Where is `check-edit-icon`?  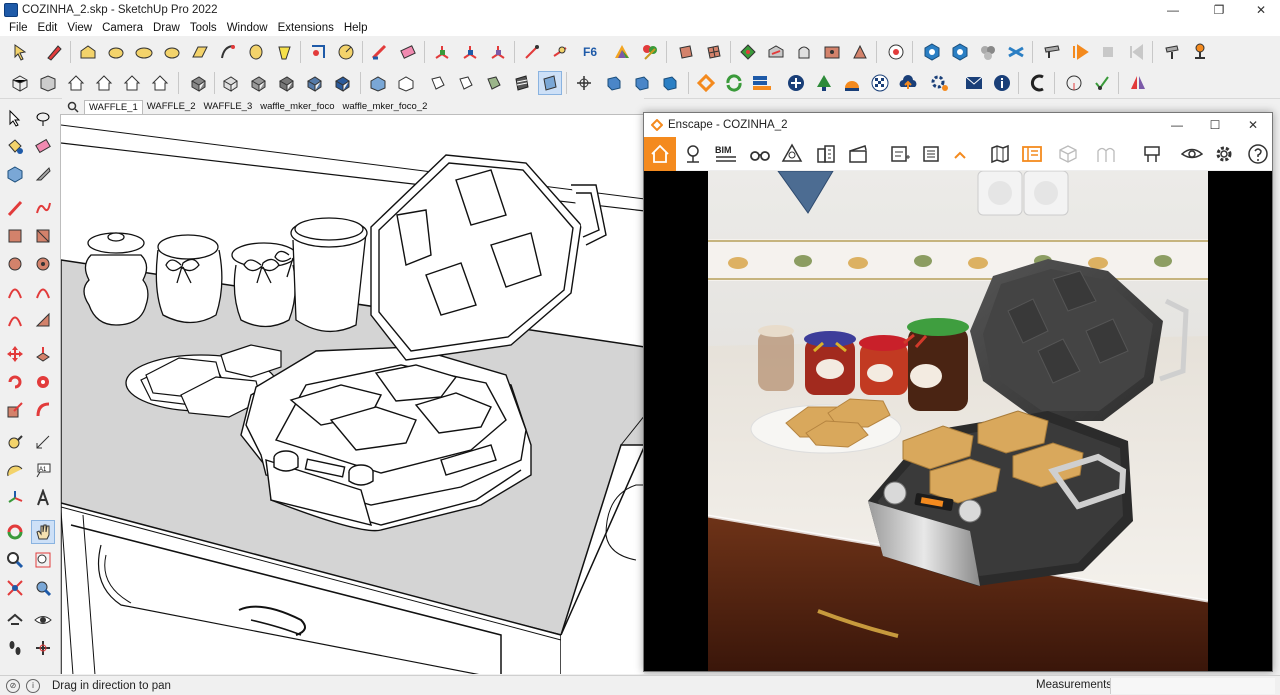 check-edit-icon is located at coordinates (1102, 83).